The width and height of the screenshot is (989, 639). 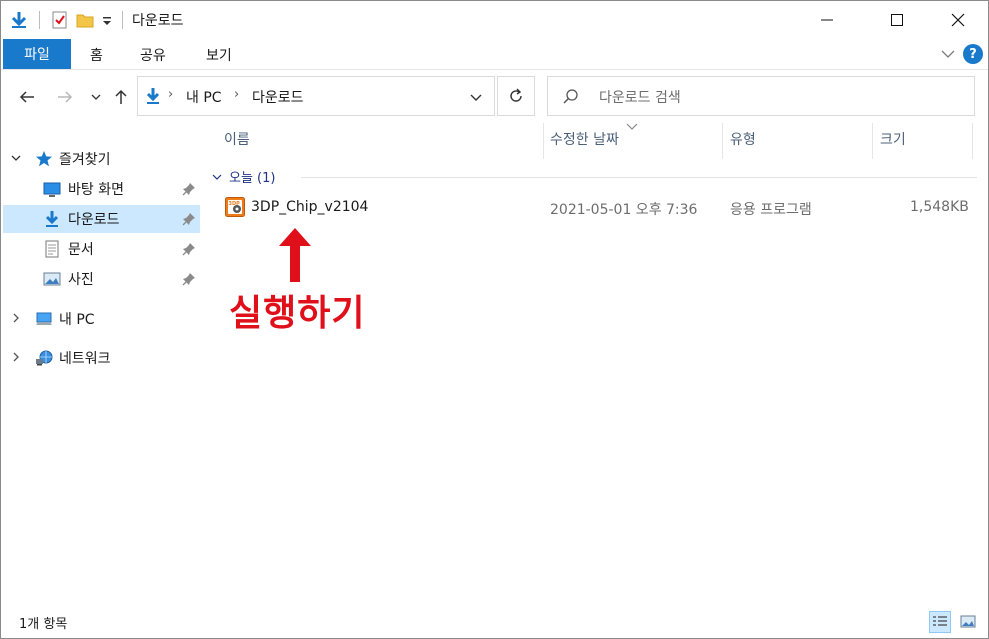 What do you see at coordinates (44, 159) in the screenshot?
I see `star-icon` at bounding box center [44, 159].